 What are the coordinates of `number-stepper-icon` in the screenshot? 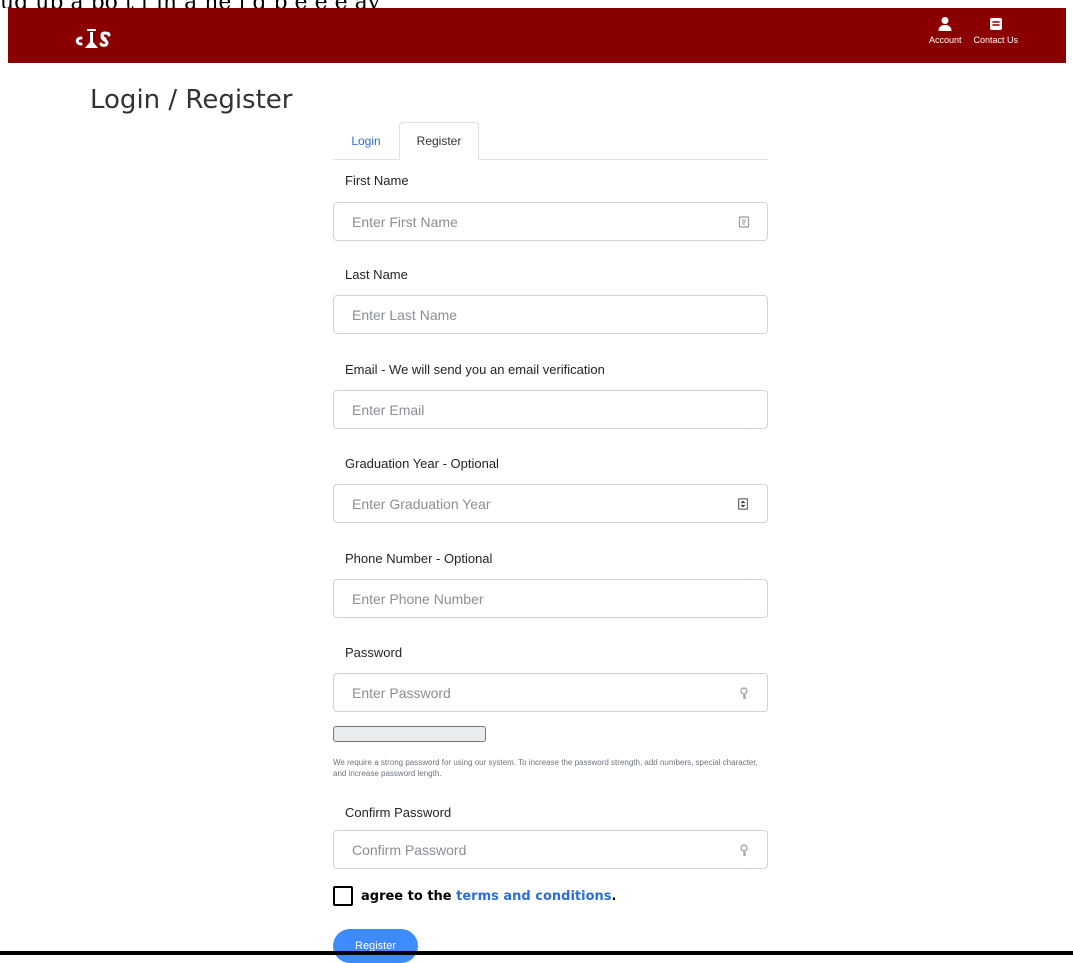 It's located at (743, 504).